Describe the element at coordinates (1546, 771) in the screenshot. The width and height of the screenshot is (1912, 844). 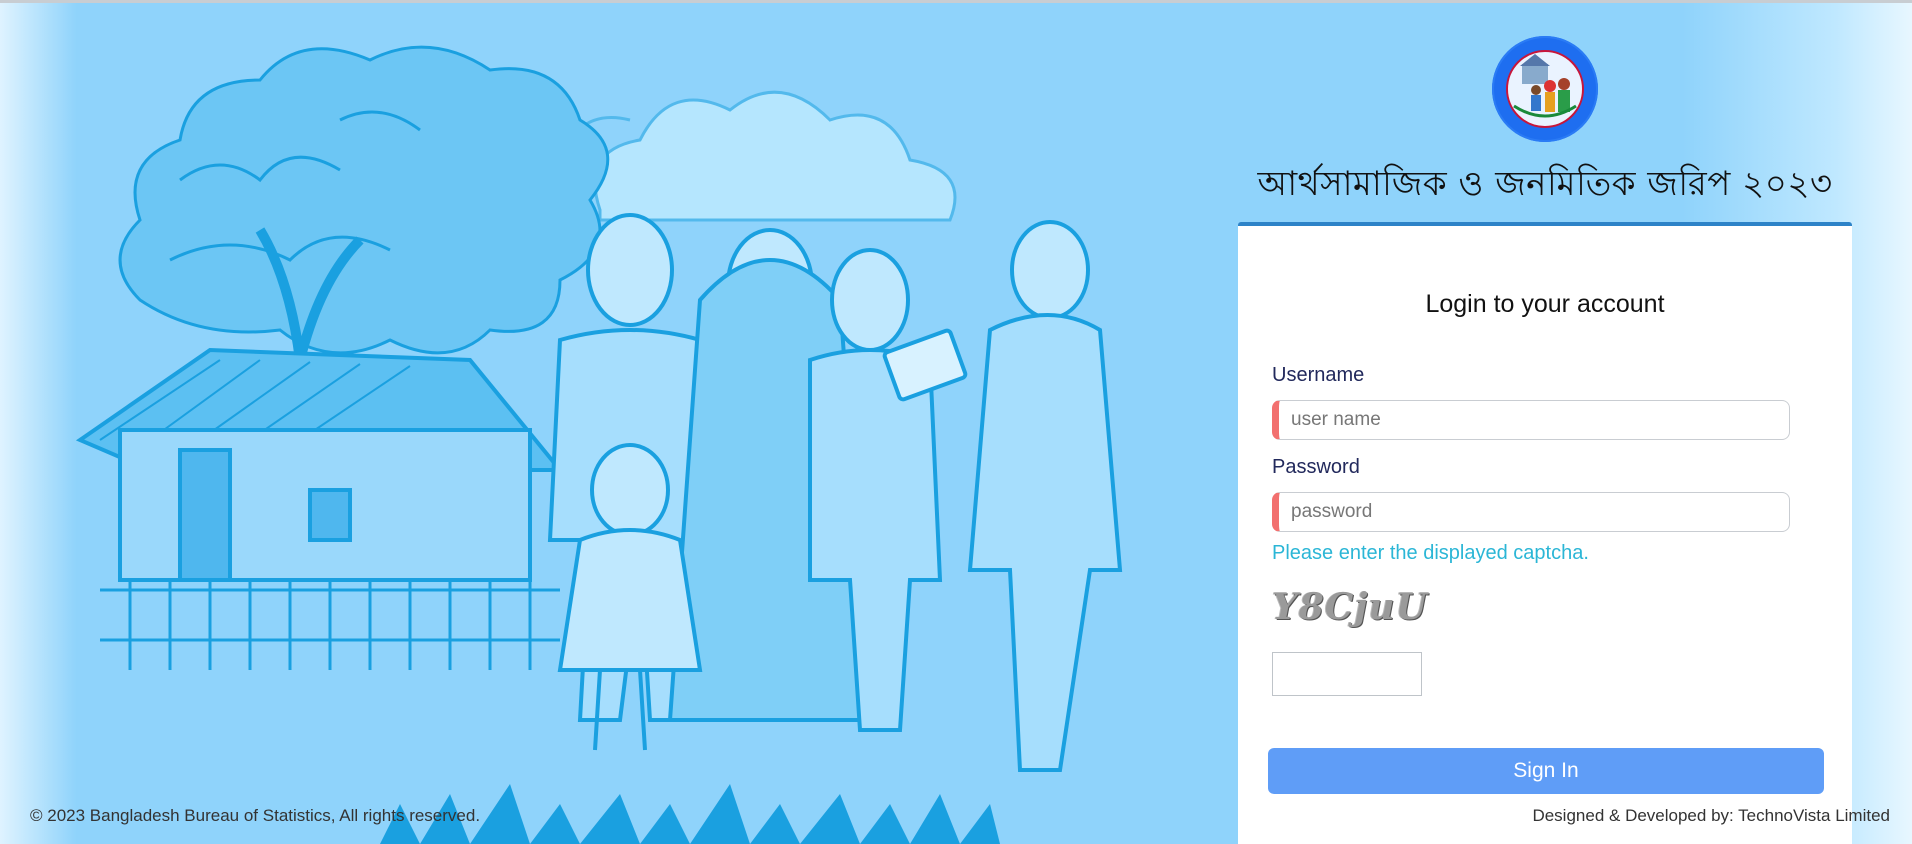
I see `sign-in-button: Sign In` at that location.